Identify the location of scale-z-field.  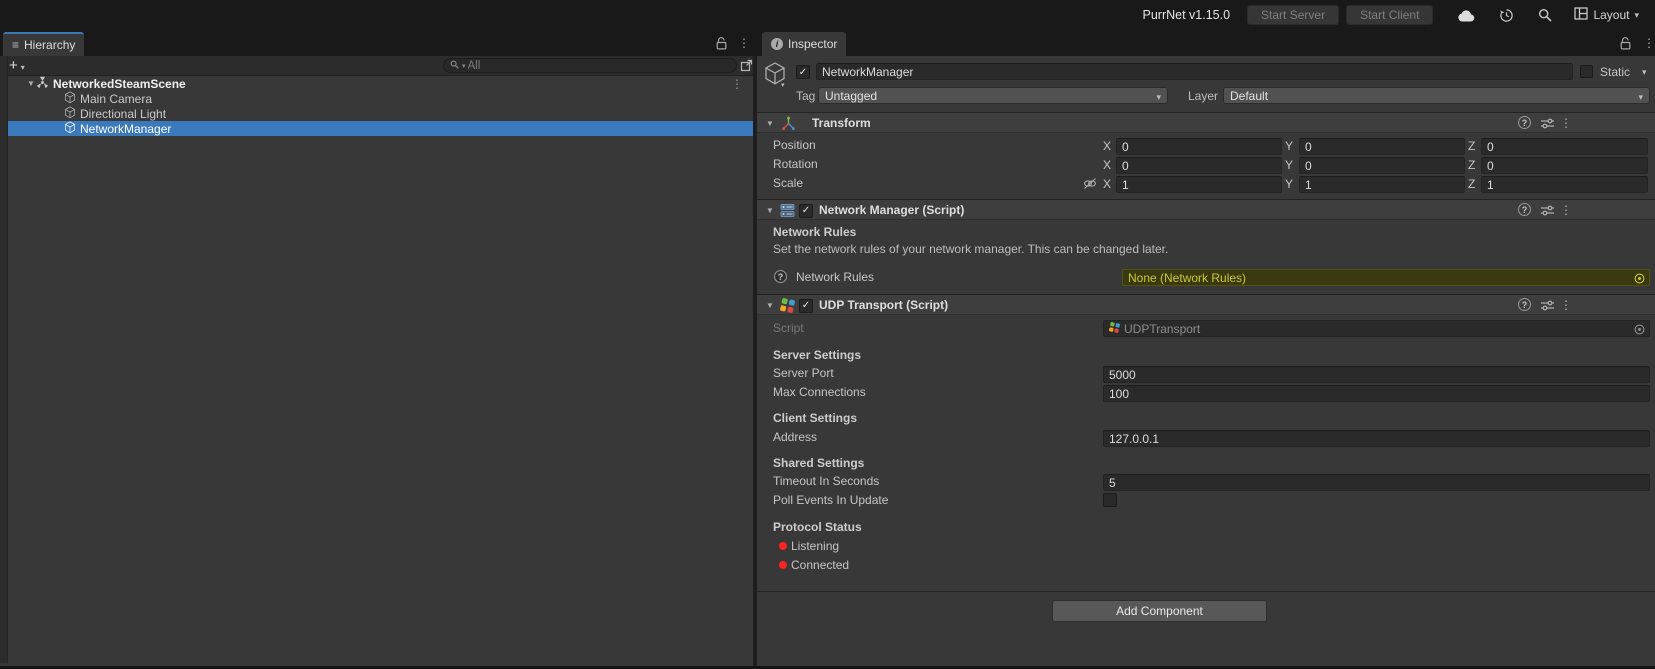
(1564, 184).